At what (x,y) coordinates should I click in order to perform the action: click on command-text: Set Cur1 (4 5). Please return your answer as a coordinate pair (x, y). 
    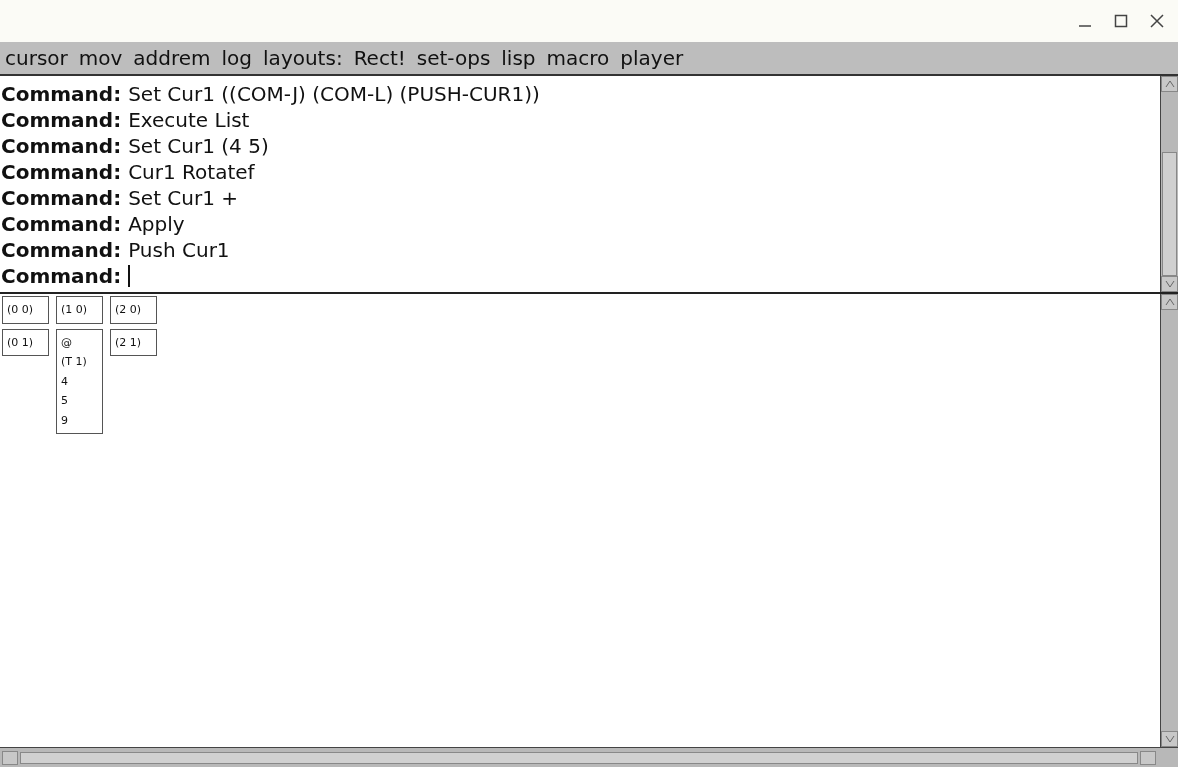
    Looking at the image, I should click on (198, 146).